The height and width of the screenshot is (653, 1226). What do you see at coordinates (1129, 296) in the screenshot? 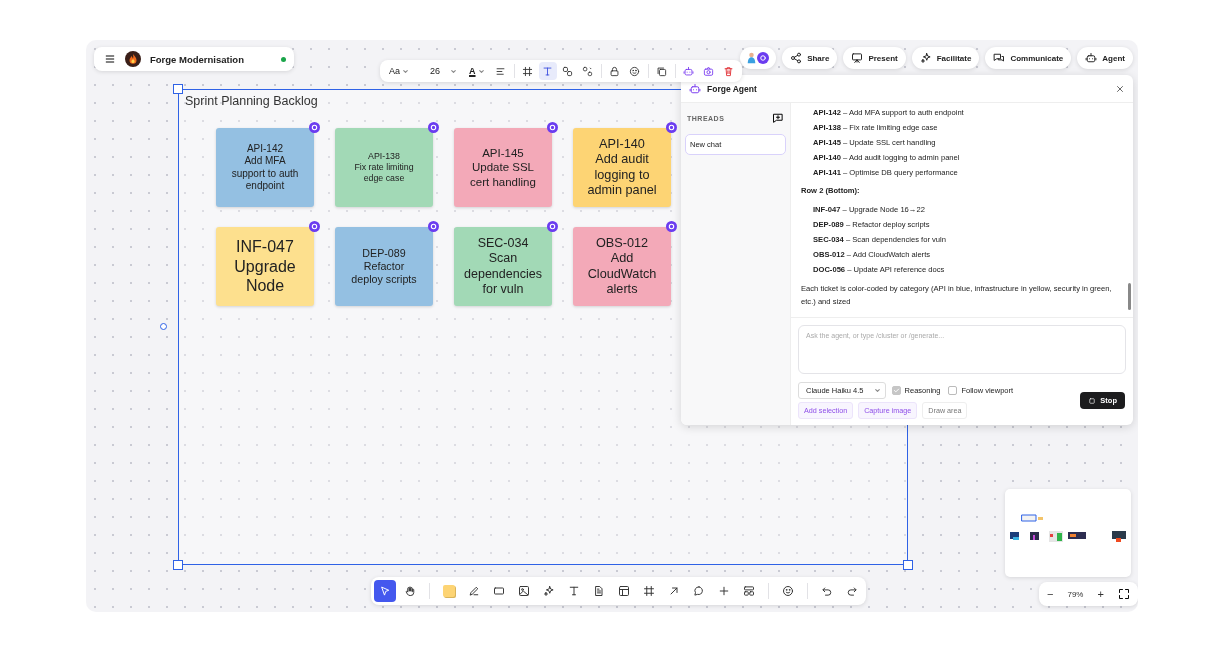
I see `scrollbar-thumb` at bounding box center [1129, 296].